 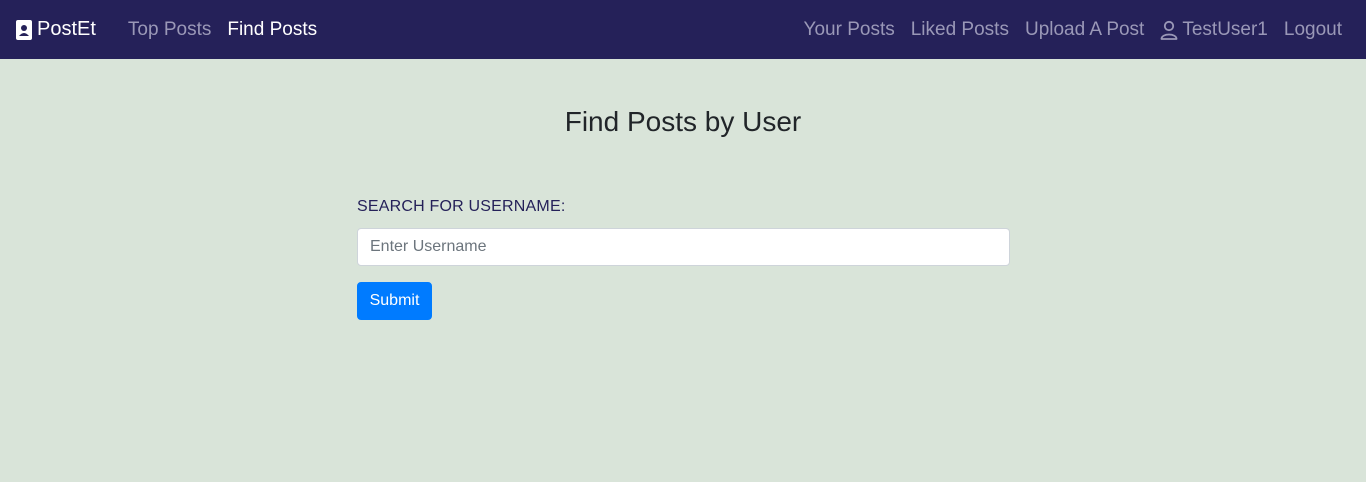 What do you see at coordinates (1225, 29) in the screenshot?
I see `username-label: TestUser1` at bounding box center [1225, 29].